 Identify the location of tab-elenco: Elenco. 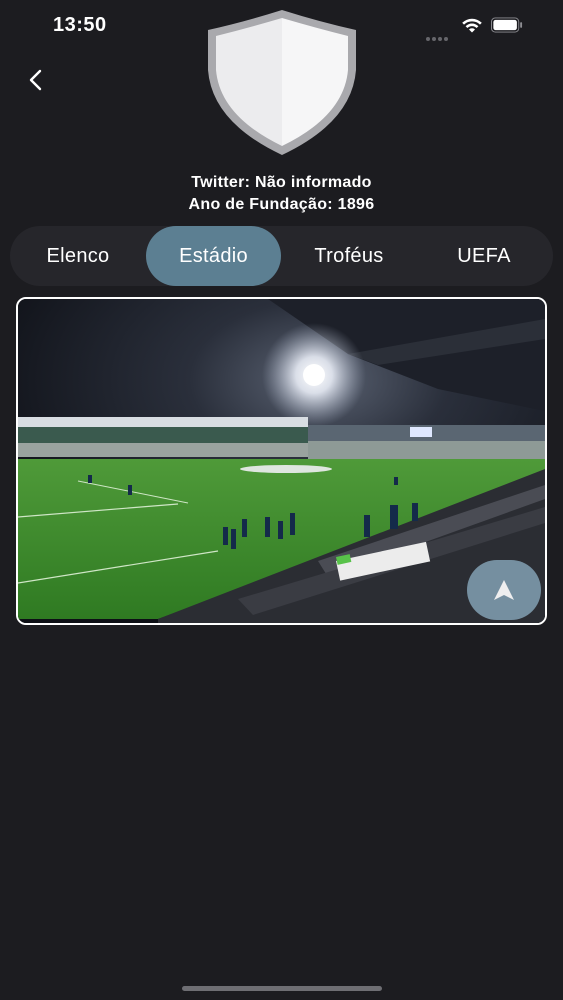
(78, 256).